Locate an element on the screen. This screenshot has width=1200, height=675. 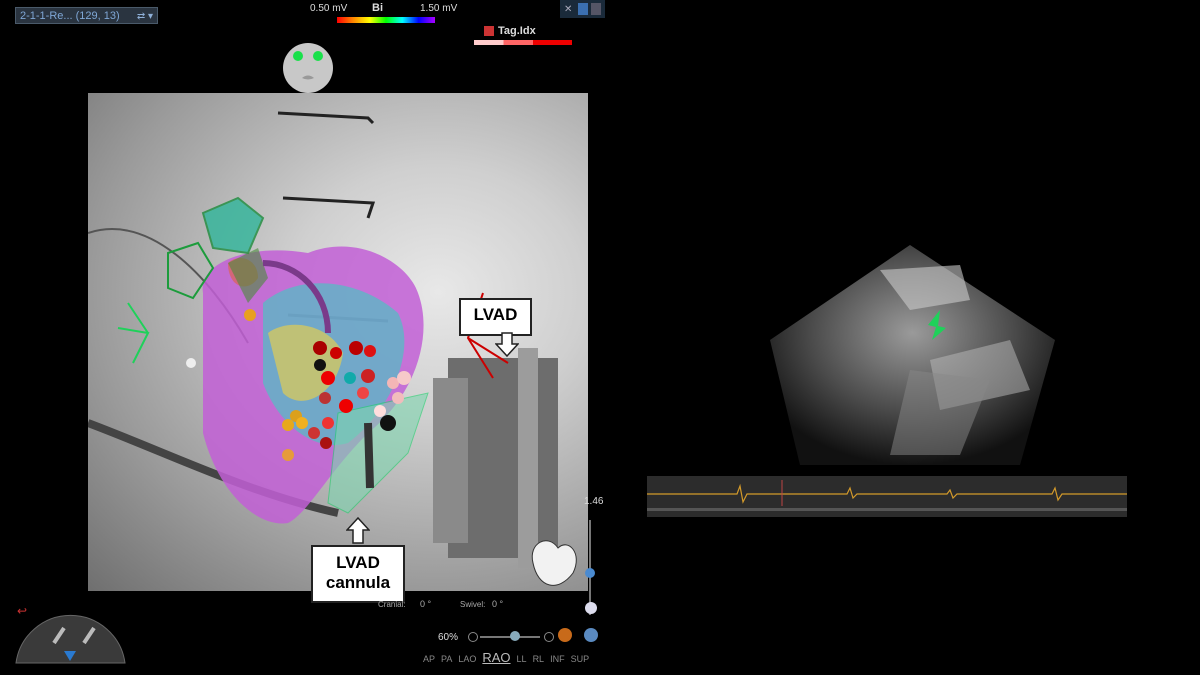
toolbar-icons: ✕ is located at coordinates (582, 9).